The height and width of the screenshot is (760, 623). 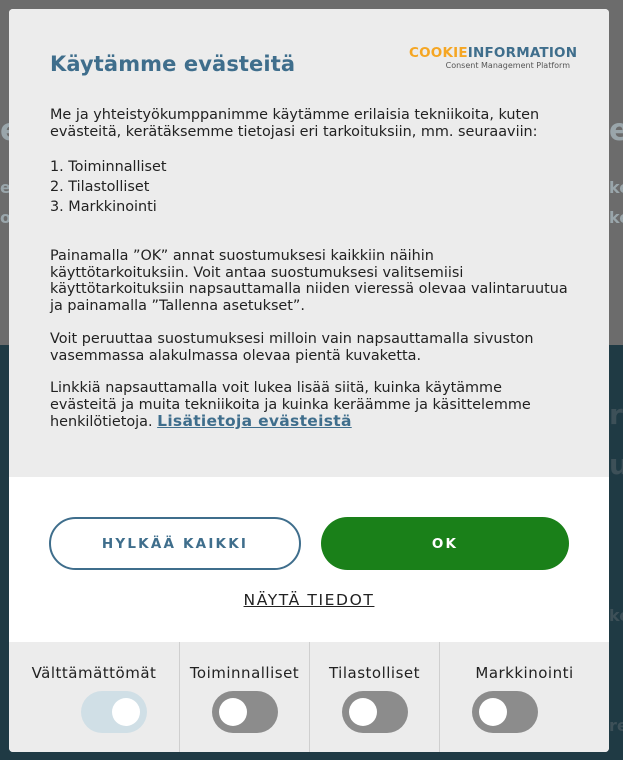 What do you see at coordinates (244, 673) in the screenshot?
I see `toggle-label: Toiminnalliset` at bounding box center [244, 673].